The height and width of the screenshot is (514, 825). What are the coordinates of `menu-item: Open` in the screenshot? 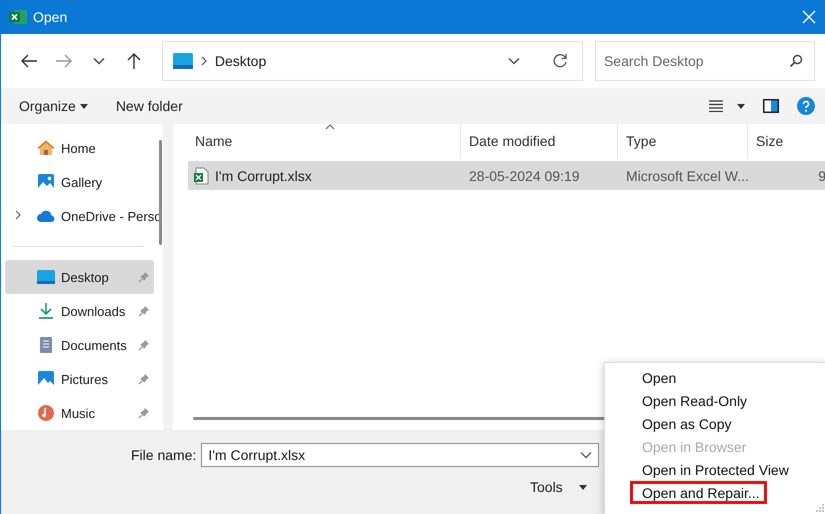 It's located at (715, 377).